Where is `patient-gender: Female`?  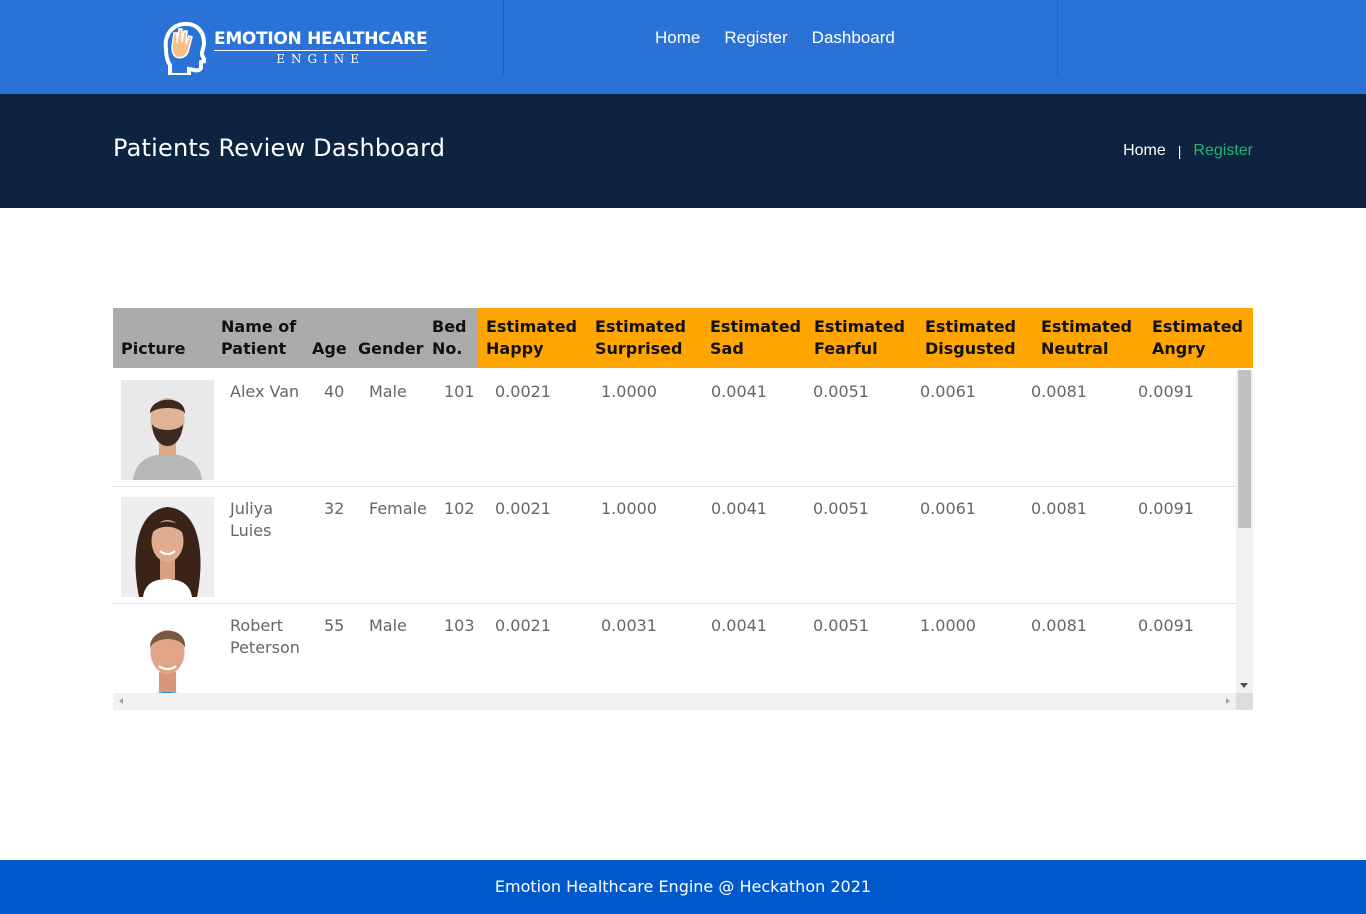
patient-gender: Female is located at coordinates (398, 508).